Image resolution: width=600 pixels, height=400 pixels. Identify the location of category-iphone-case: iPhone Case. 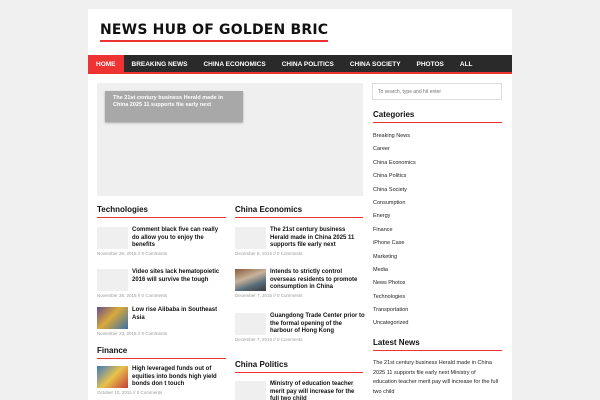
(394, 243).